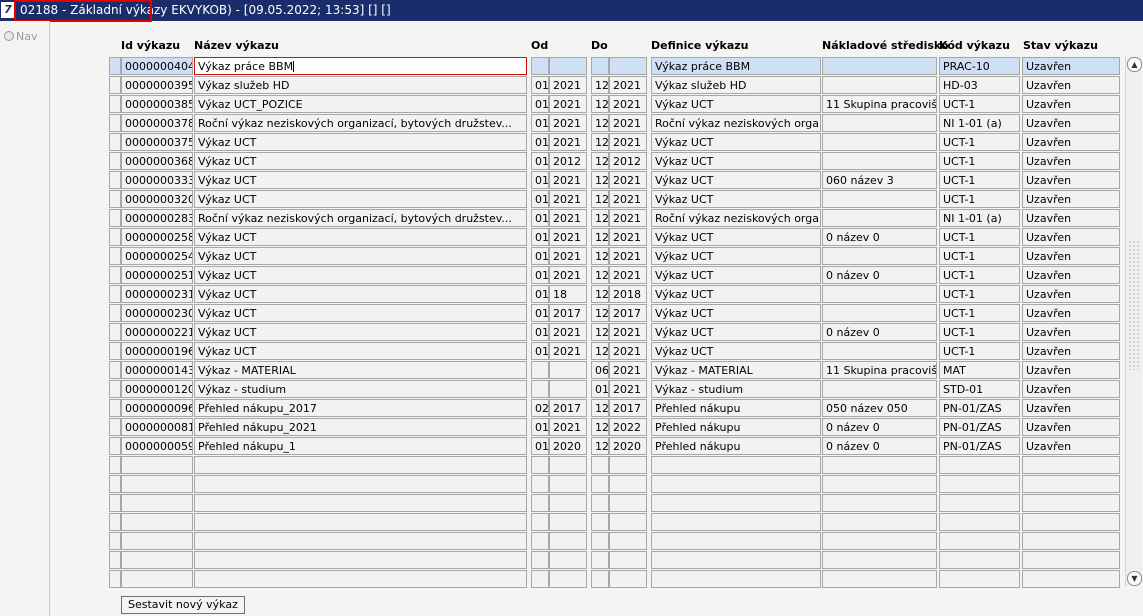 The width and height of the screenshot is (1143, 616). I want to click on from-year-cell: 2020, so click(568, 446).